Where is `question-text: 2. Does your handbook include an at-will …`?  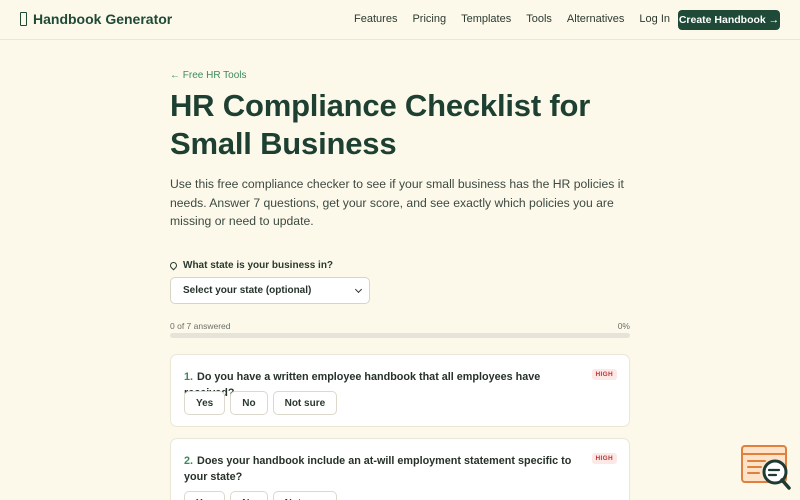 question-text: 2. Does your handbook include an at-will … is located at coordinates (379, 469).